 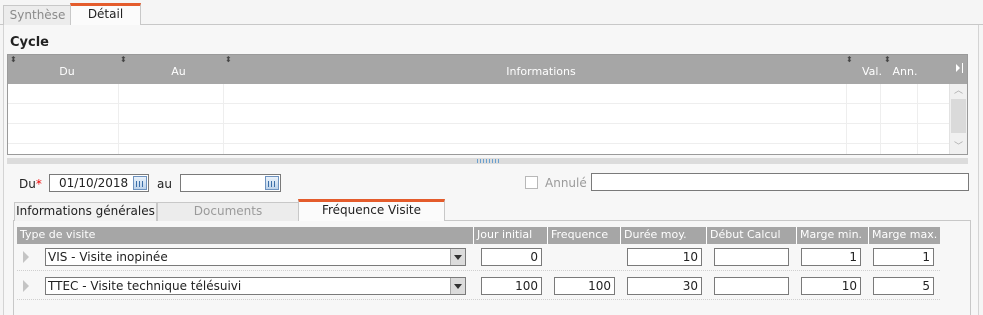 I want to click on cycle-grid-header: ⬍ Du ⬍ Au ⬍ Informations ⬍ Val. ⬍ Ann., so click(x=487, y=69).